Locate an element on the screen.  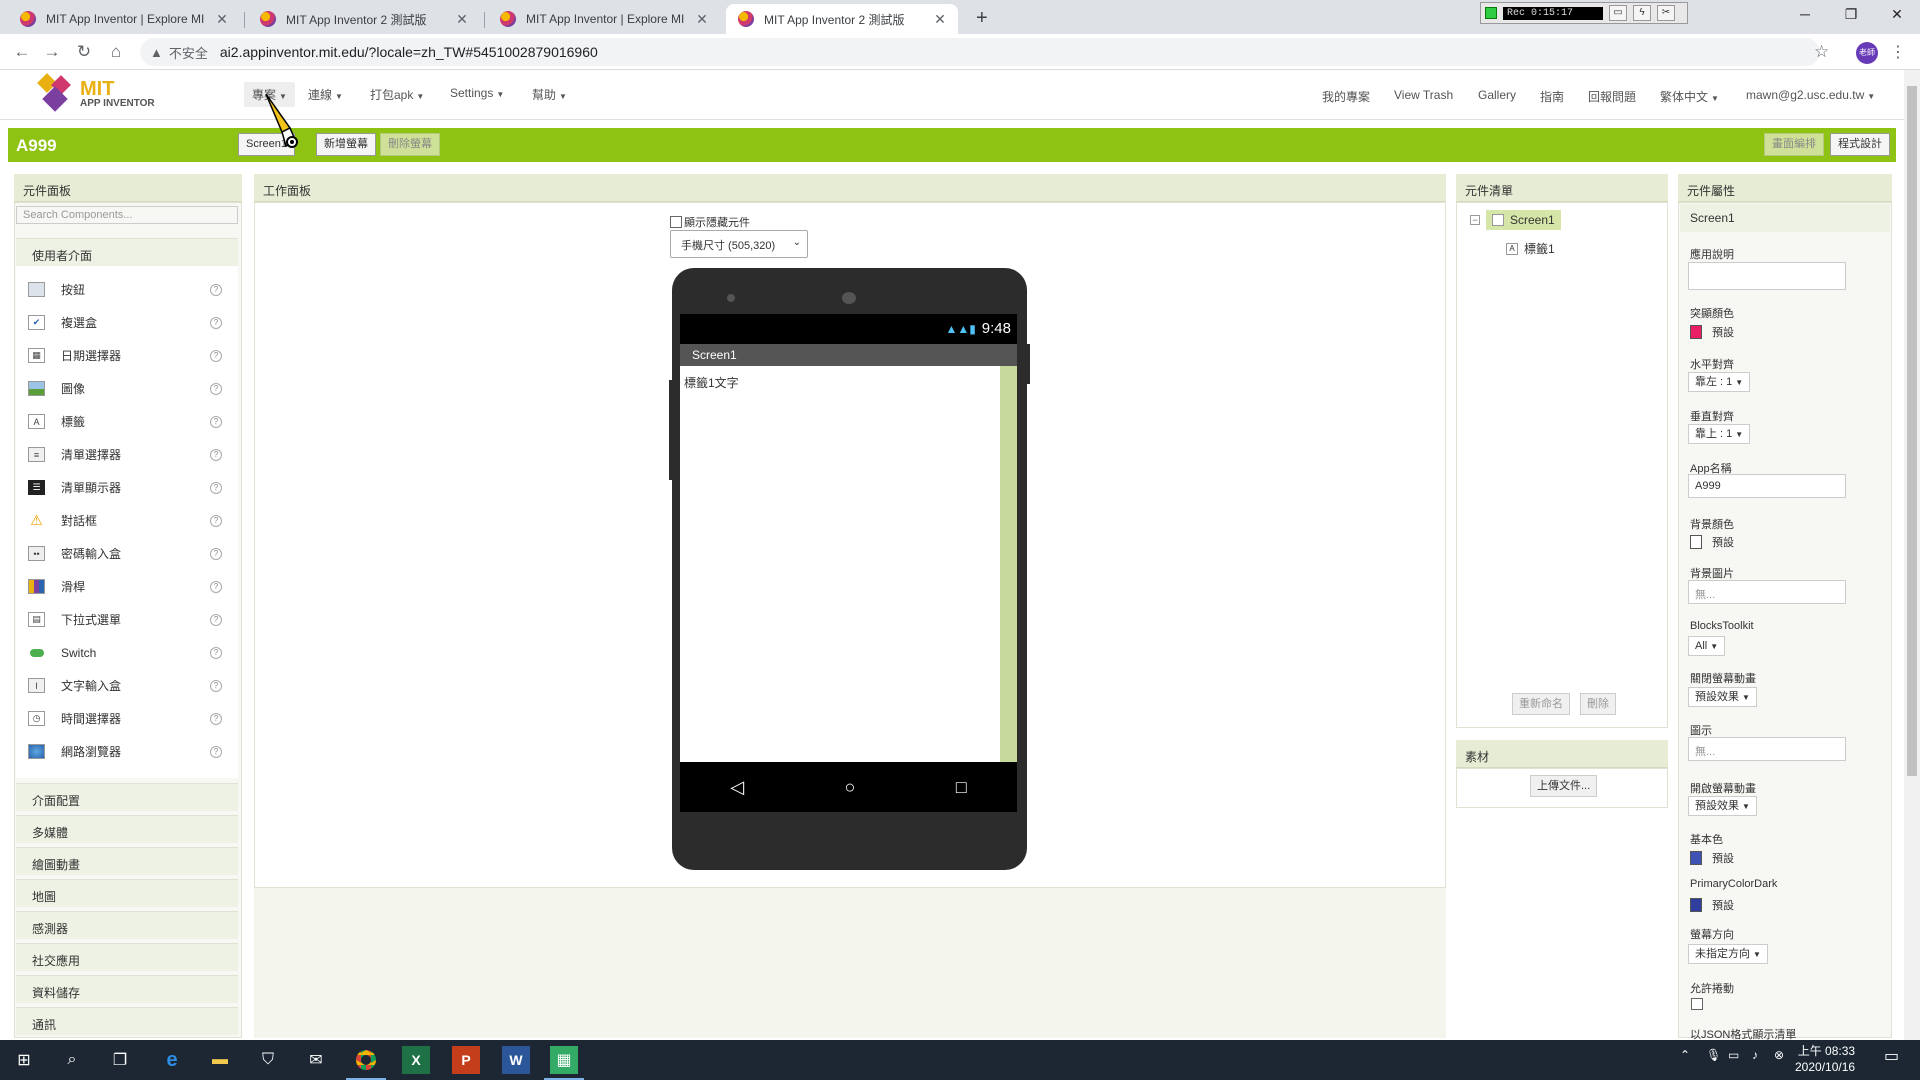
window-close-icon: ✕ is located at coordinates (1897, 14).